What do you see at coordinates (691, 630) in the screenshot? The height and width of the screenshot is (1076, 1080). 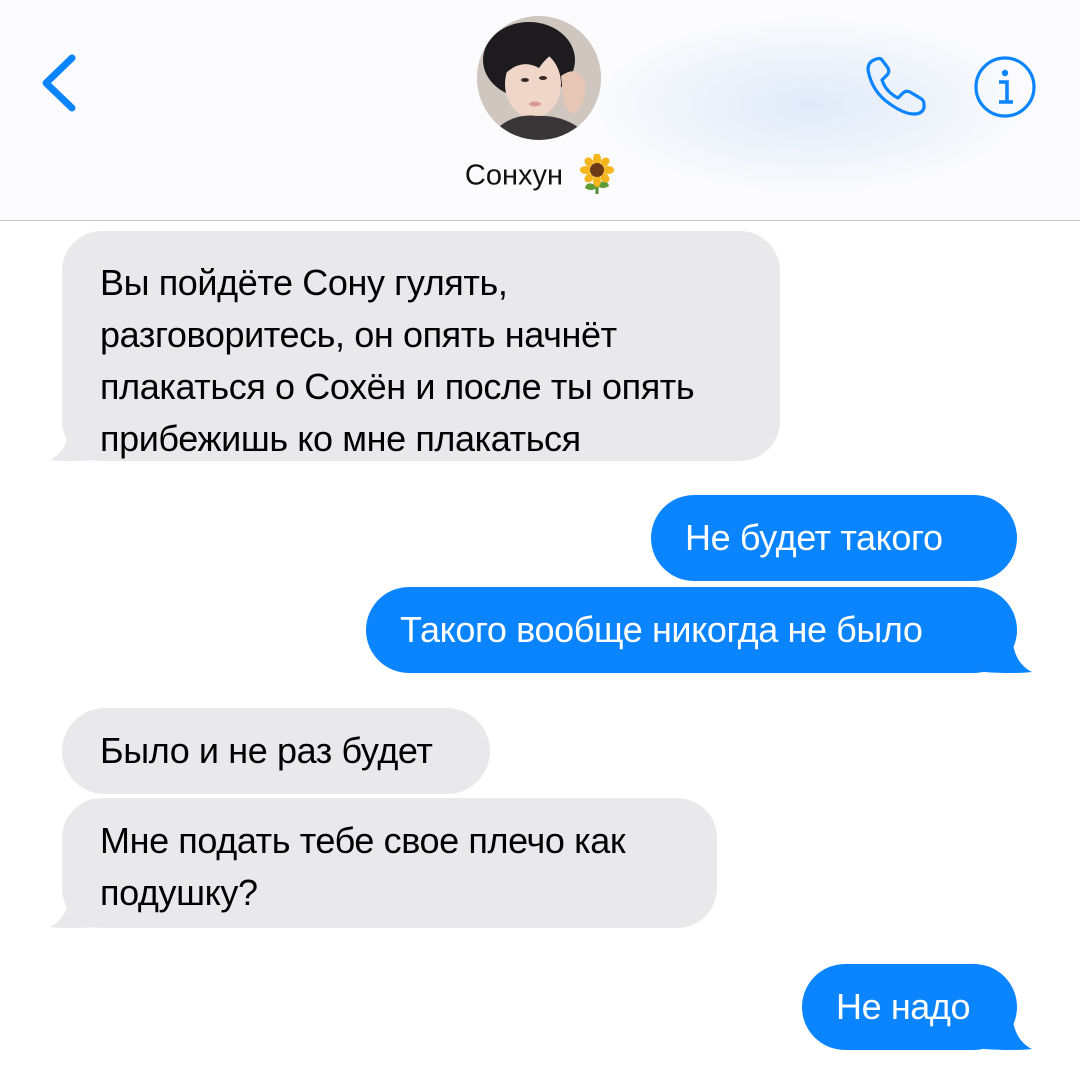 I see `message-outgoing: Такого вообще никогда не было` at bounding box center [691, 630].